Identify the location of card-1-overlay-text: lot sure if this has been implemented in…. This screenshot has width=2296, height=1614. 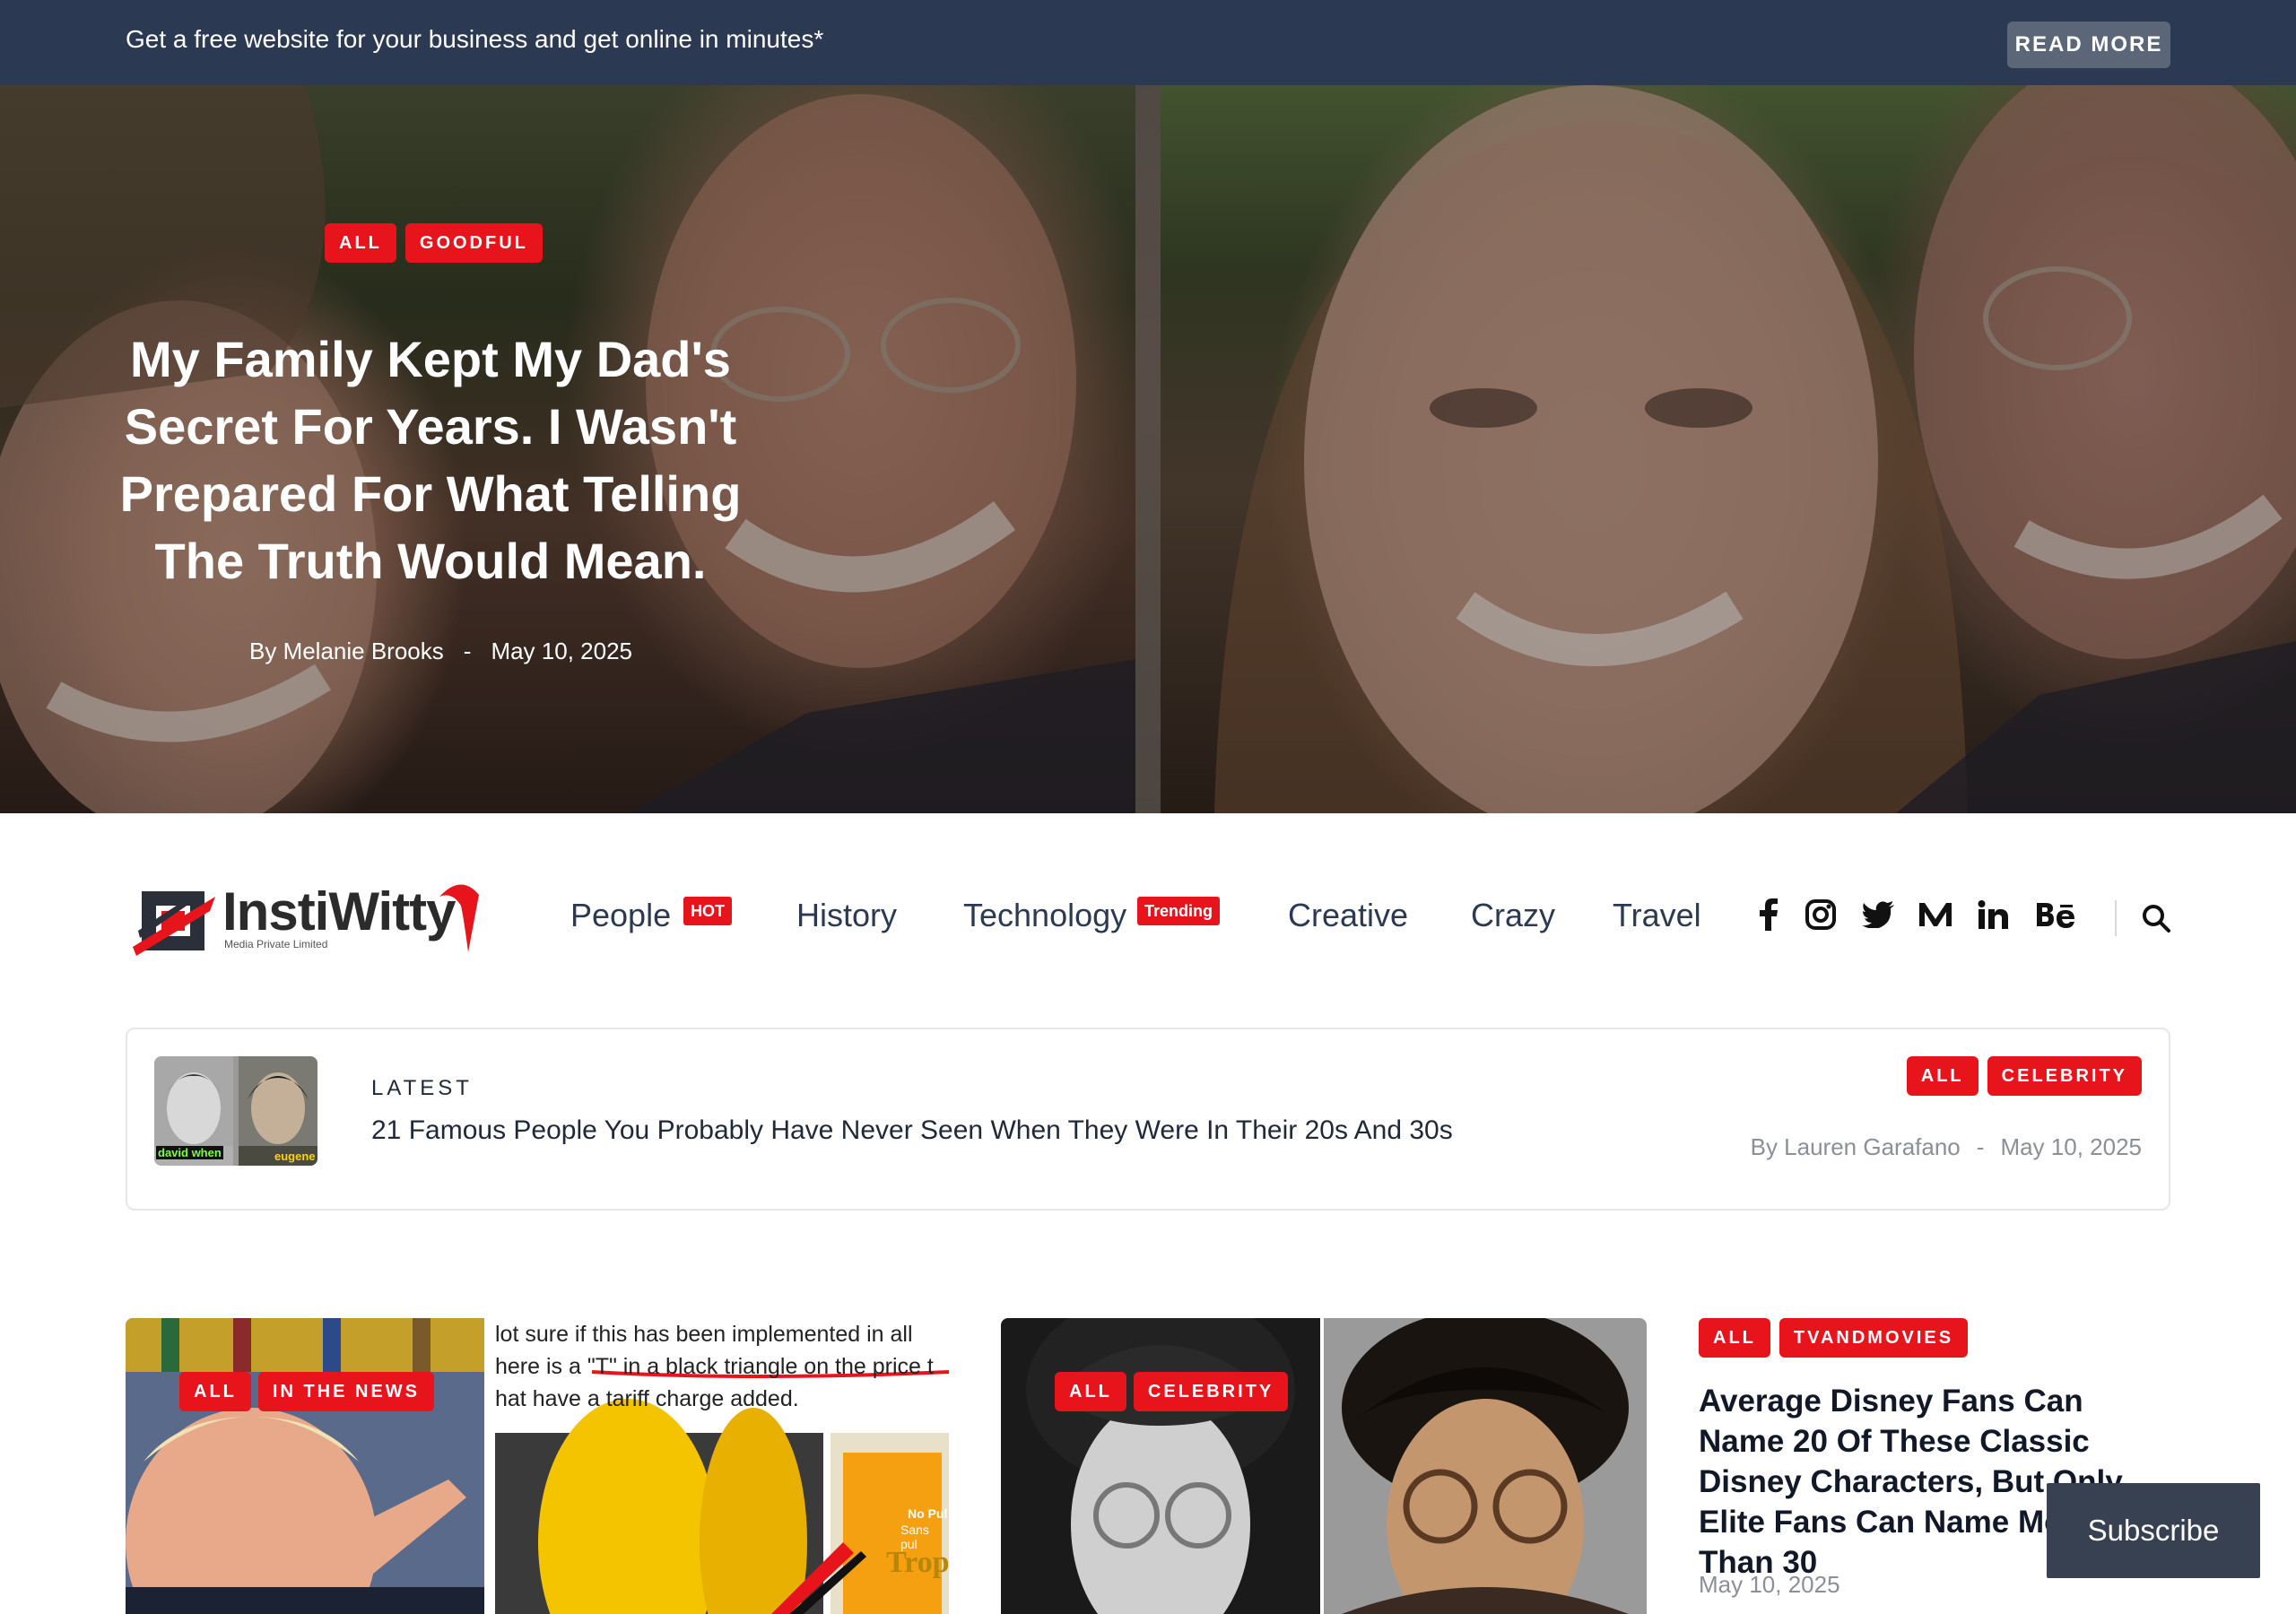
(722, 1366).